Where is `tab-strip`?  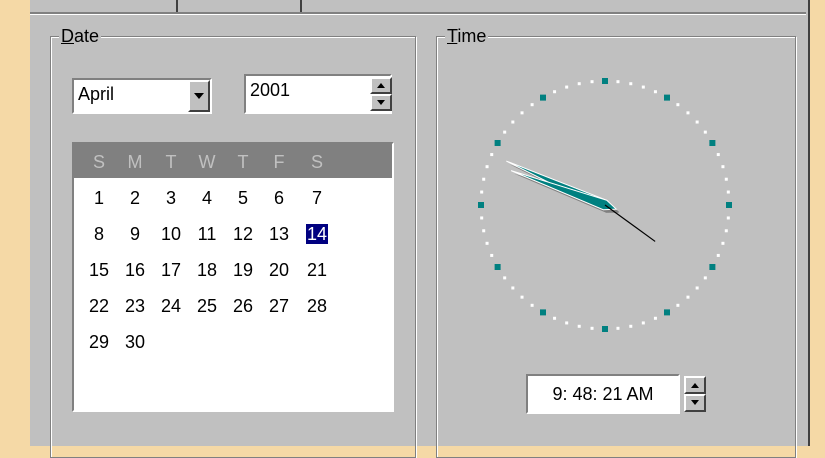 tab-strip is located at coordinates (418, 7).